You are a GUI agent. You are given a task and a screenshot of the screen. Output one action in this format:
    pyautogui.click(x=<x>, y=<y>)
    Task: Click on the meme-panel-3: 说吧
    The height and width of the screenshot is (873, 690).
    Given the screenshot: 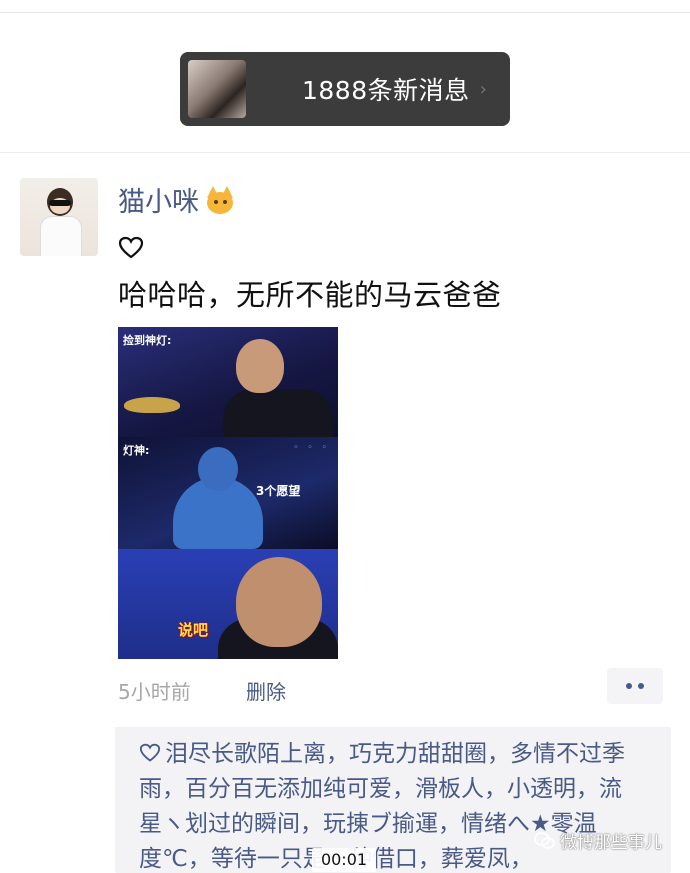 What is the action you would take?
    pyautogui.click(x=228, y=604)
    